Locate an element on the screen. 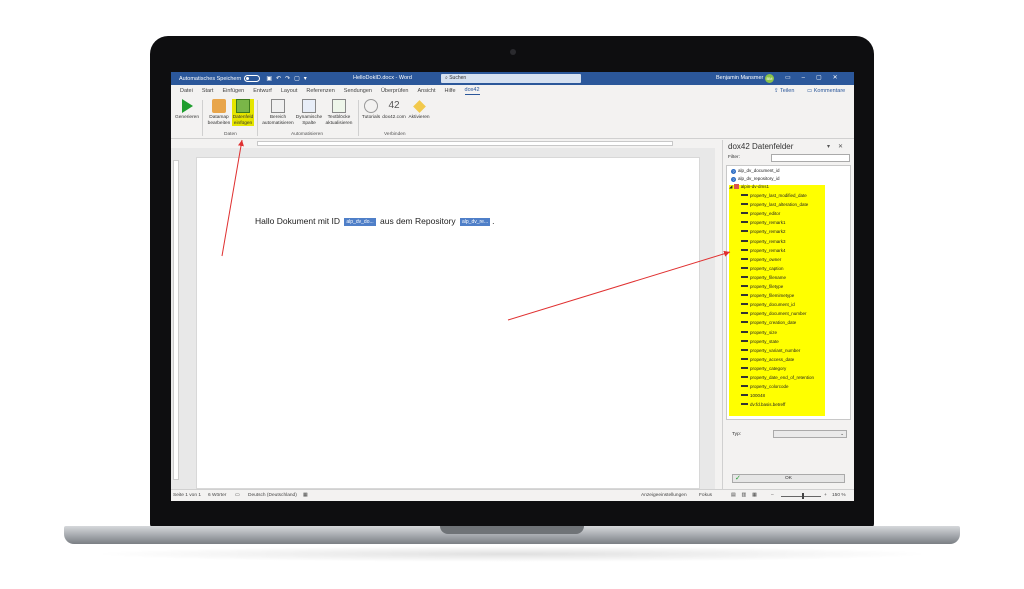 The image size is (1024, 589). tree-property-item: property_owner is located at coordinates (761, 260).